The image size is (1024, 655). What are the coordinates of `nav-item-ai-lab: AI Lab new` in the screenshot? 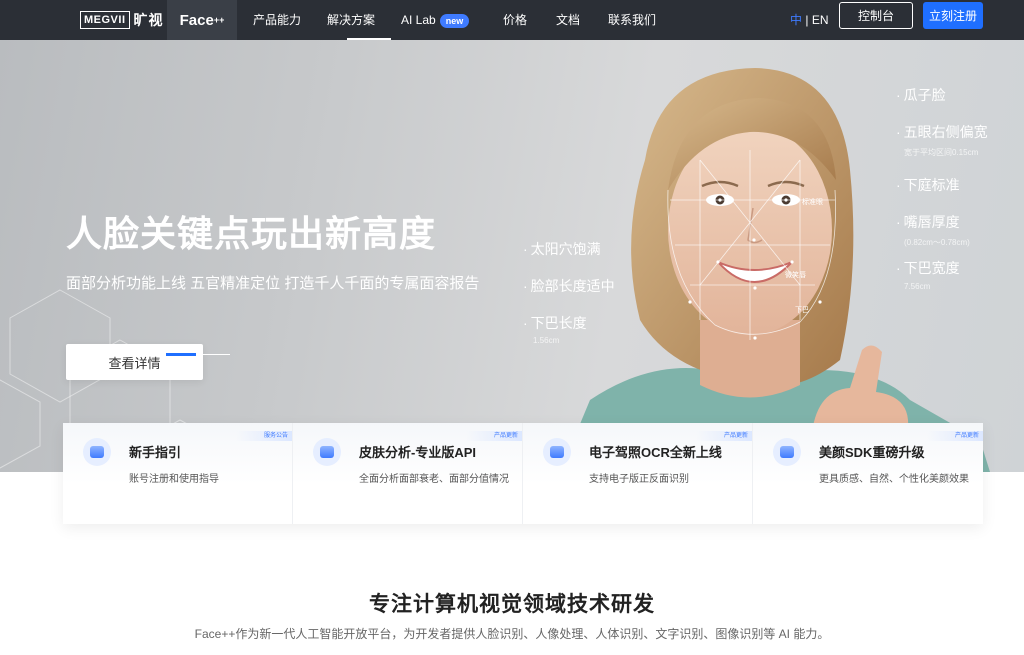 It's located at (435, 20).